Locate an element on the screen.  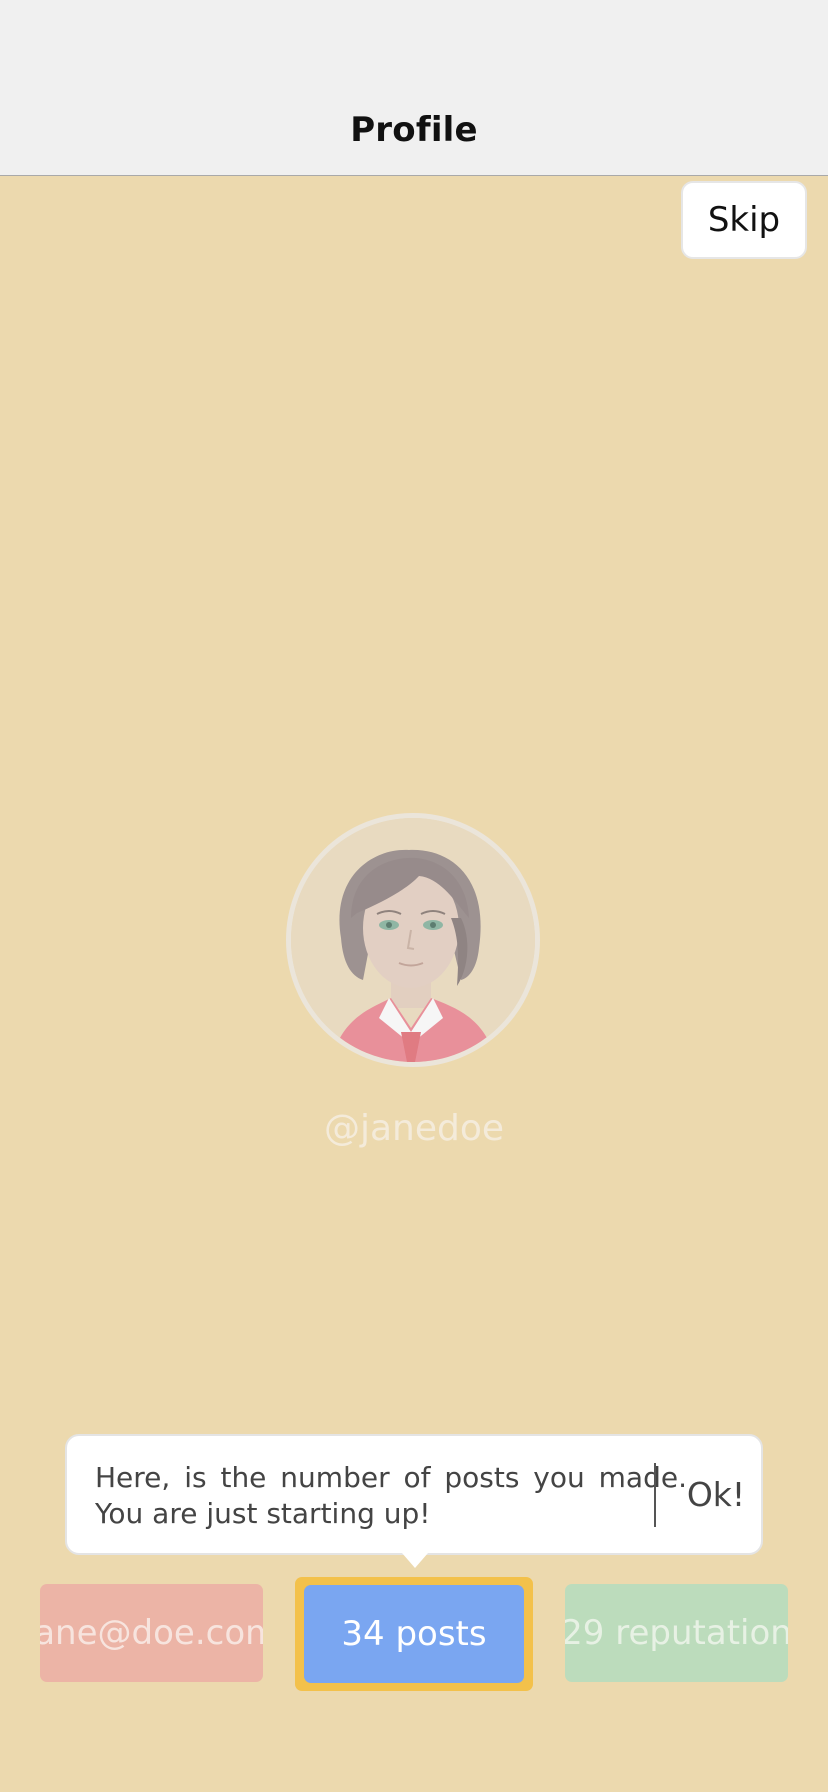
email-tile: jane@doe.com is located at coordinates (151, 1633).